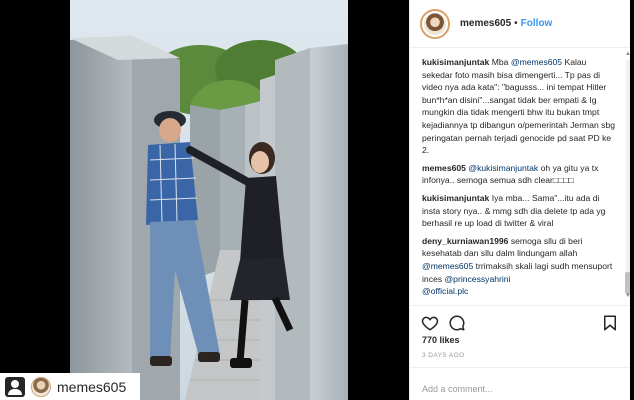  I want to click on comment-text: Mba, so click(500, 62).